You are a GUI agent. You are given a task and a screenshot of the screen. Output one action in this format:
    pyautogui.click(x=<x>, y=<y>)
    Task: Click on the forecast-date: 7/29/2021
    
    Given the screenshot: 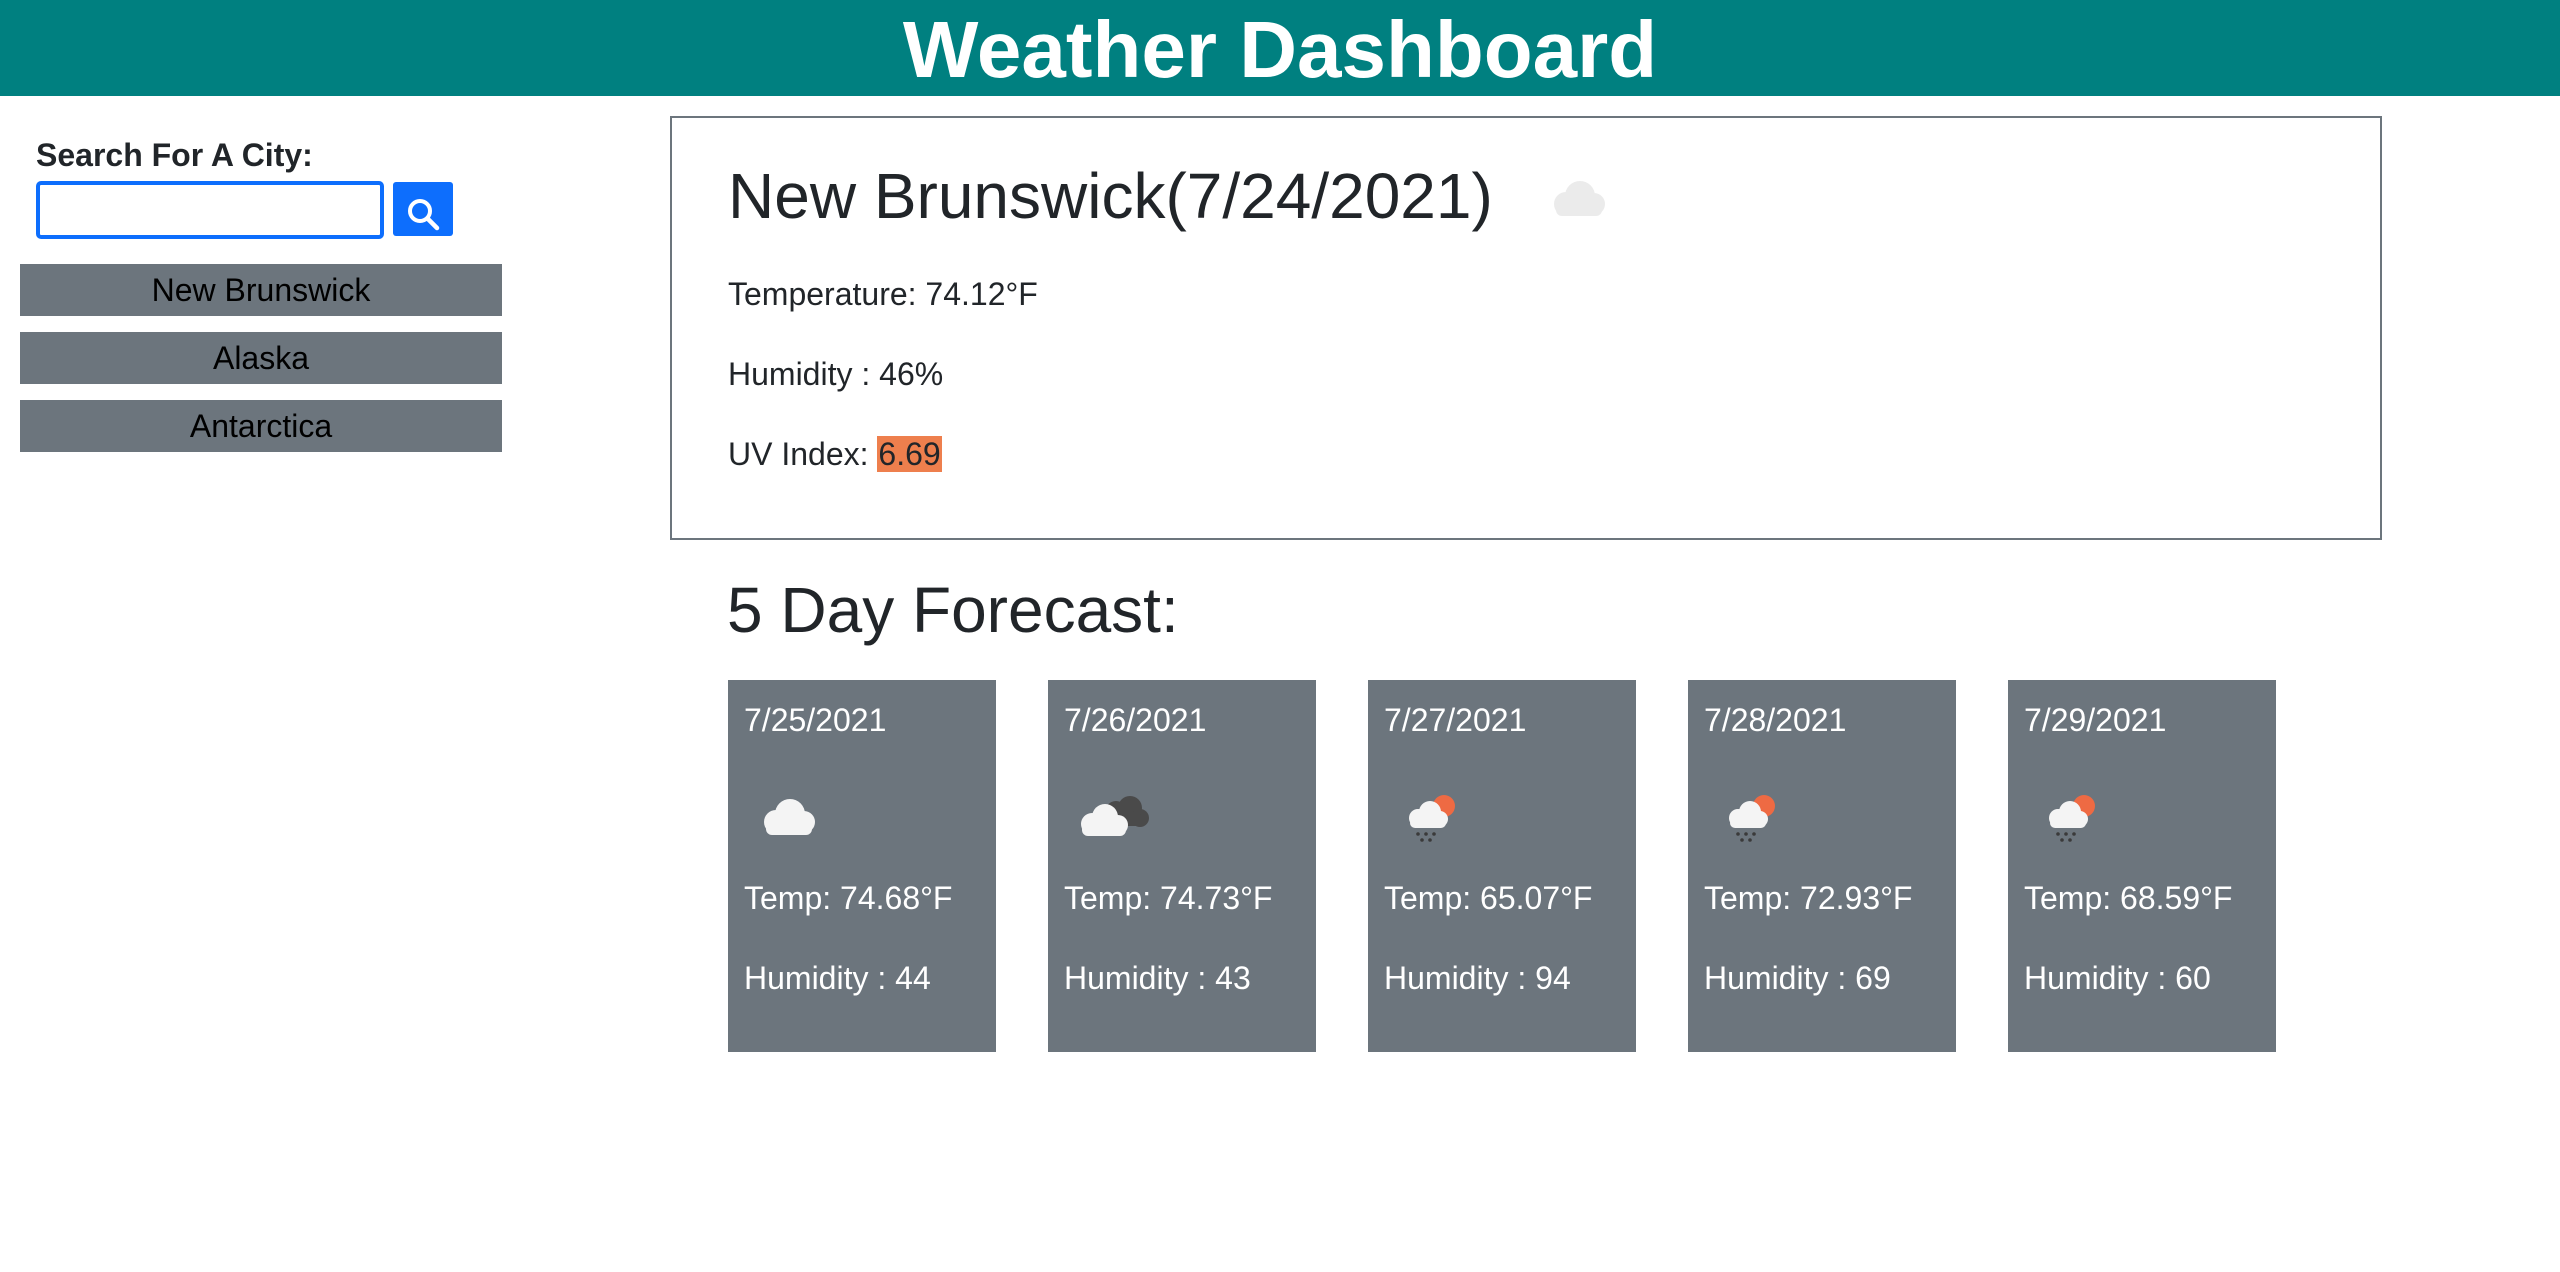 What is the action you would take?
    pyautogui.click(x=2095, y=720)
    